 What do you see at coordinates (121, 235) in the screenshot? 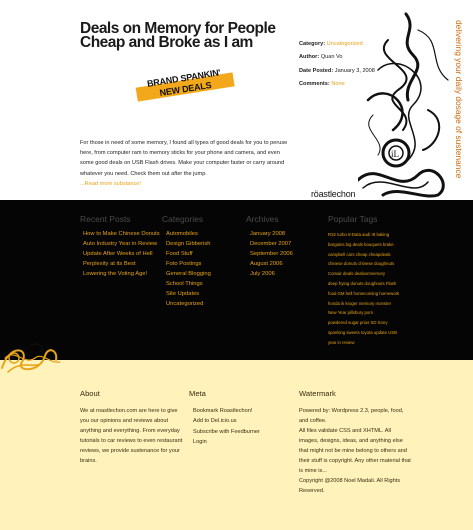
I see `recent-post-link: How to Make Chinese Donuts` at bounding box center [121, 235].